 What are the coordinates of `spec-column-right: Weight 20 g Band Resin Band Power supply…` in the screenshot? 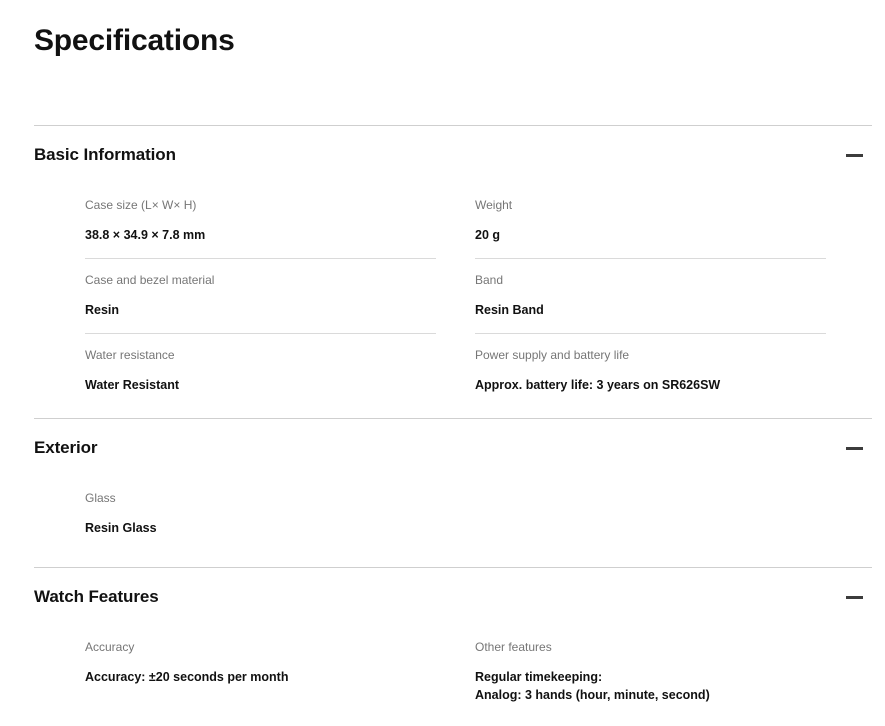 It's located at (670, 296).